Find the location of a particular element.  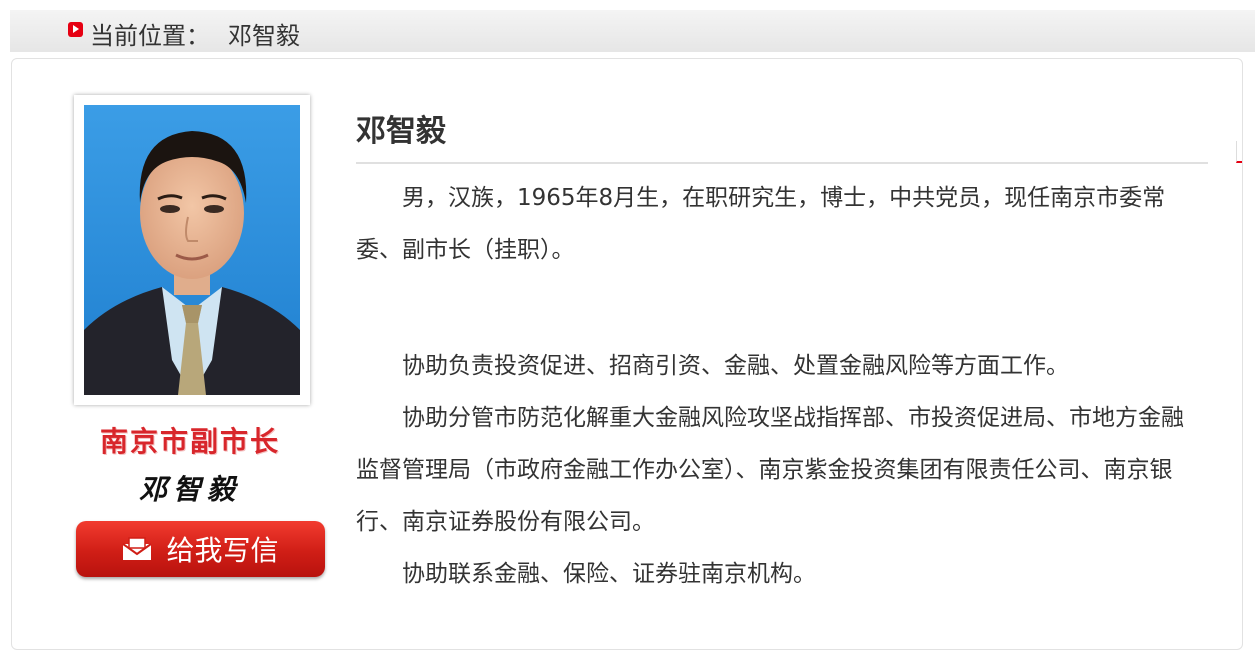

panel-edge-marker is located at coordinates (1239, 152).